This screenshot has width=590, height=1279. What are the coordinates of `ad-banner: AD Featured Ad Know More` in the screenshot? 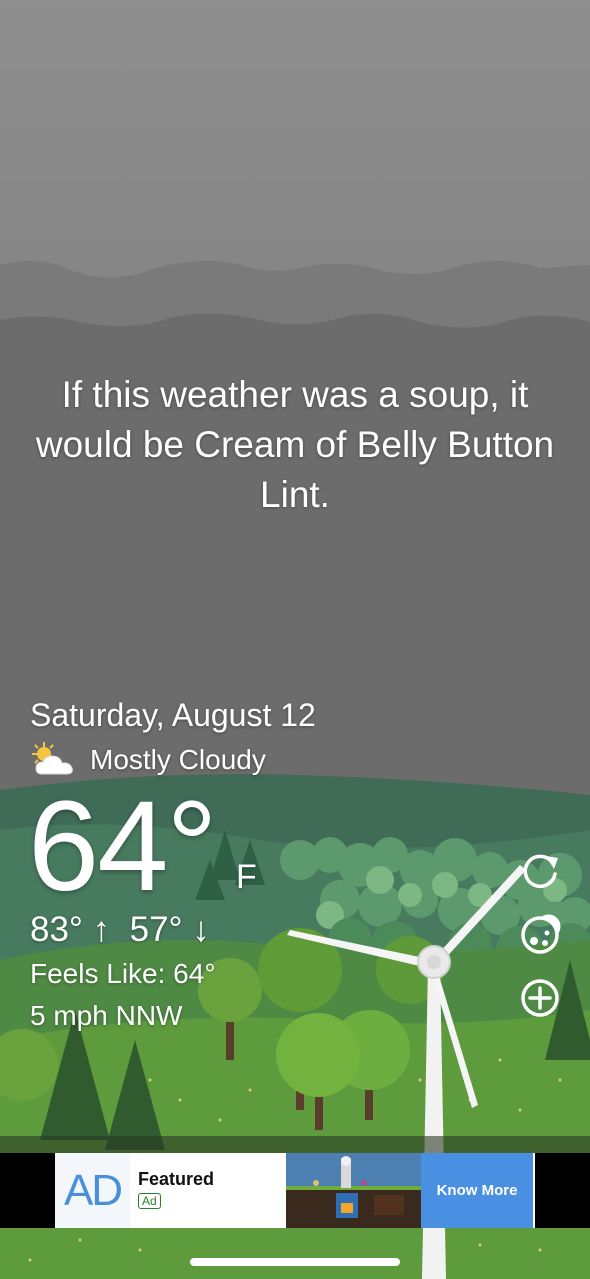 It's located at (295, 1190).